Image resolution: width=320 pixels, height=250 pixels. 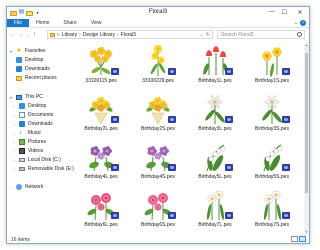 What do you see at coordinates (101, 64) in the screenshot?
I see `file-tile: 33100115.pes` at bounding box center [101, 64].